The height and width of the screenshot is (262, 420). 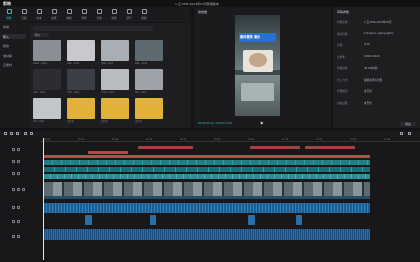 I want to click on track-header-music, so click(x=21, y=237).